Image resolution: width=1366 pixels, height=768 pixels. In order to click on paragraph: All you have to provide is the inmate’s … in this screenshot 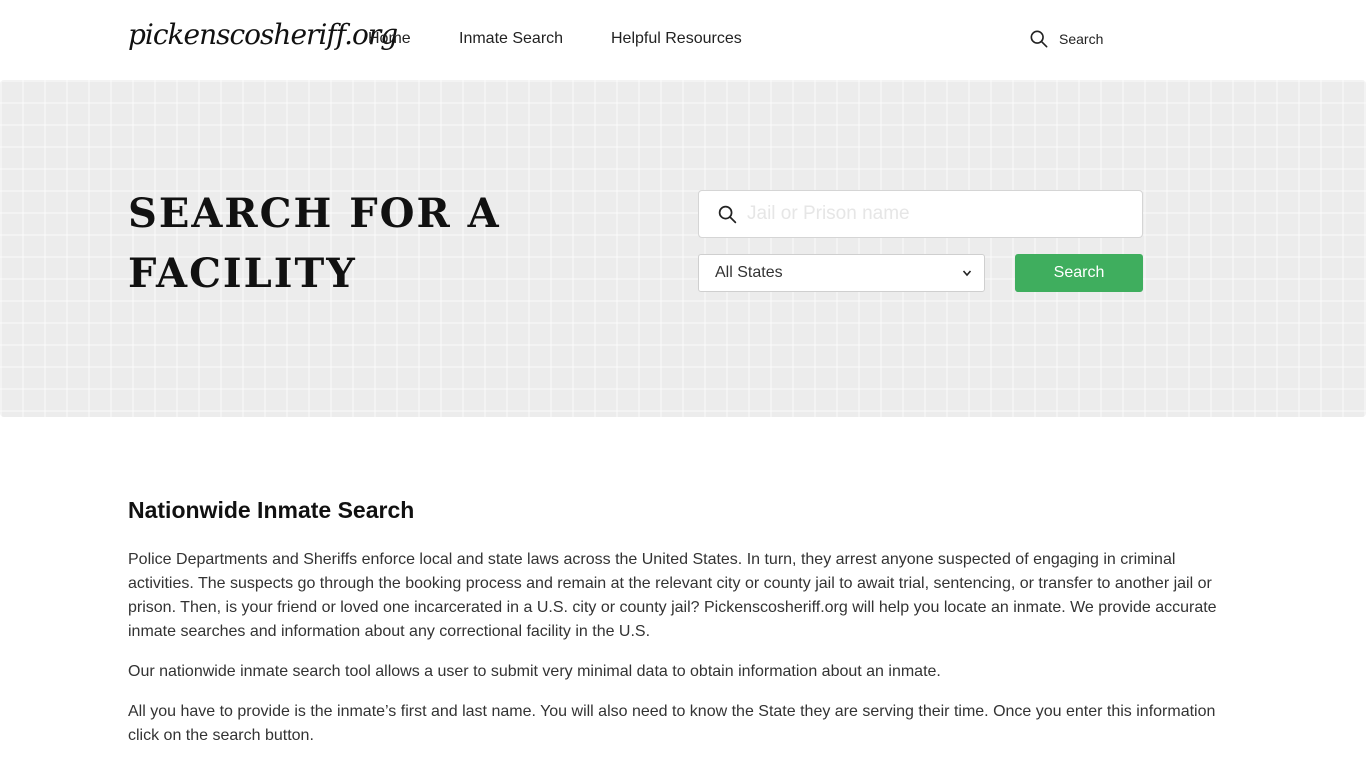, I will do `click(672, 723)`.